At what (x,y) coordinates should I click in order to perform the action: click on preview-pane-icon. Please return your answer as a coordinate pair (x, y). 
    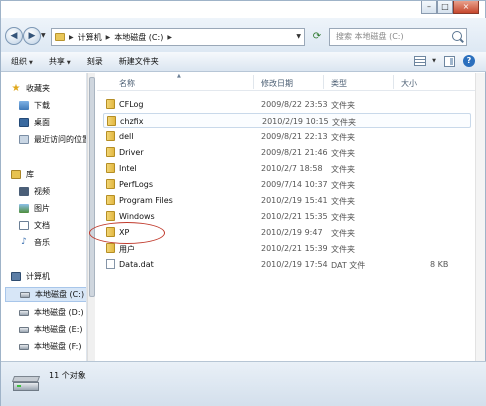
    Looking at the image, I should click on (449, 61).